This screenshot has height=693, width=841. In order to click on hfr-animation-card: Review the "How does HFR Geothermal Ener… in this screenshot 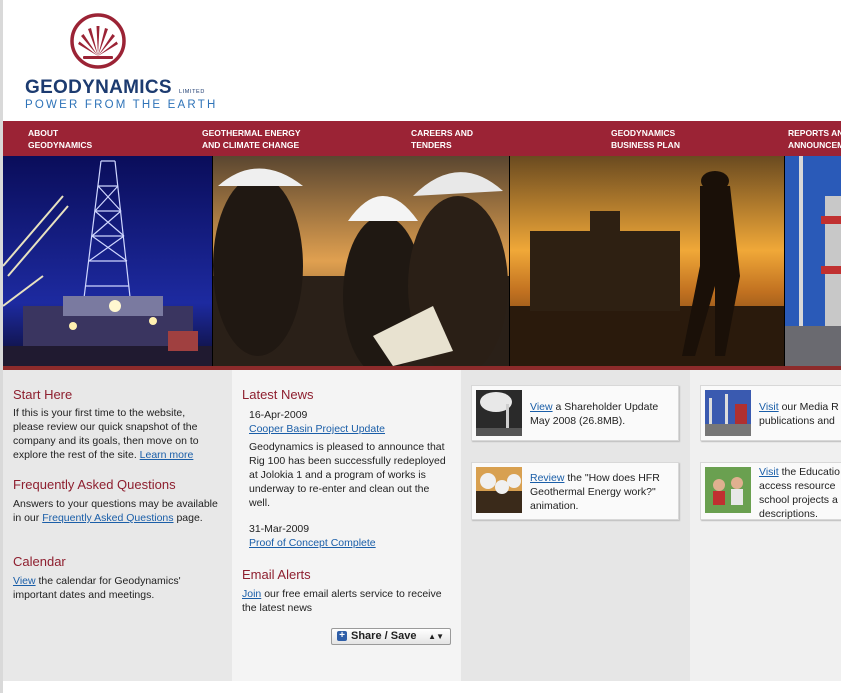, I will do `click(575, 491)`.